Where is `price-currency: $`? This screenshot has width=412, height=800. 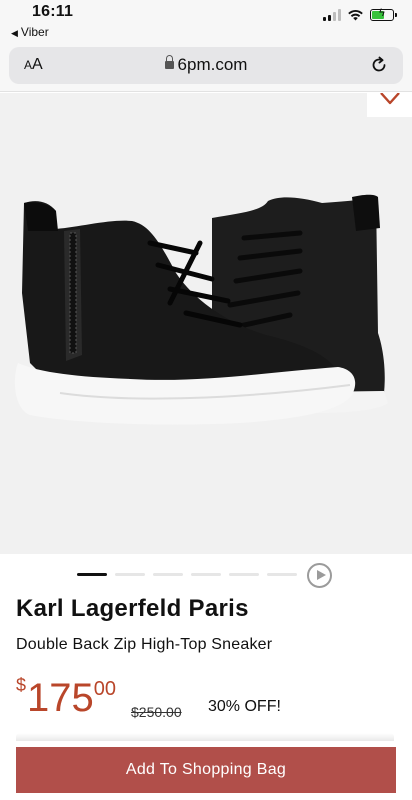 price-currency: $ is located at coordinates (21, 685).